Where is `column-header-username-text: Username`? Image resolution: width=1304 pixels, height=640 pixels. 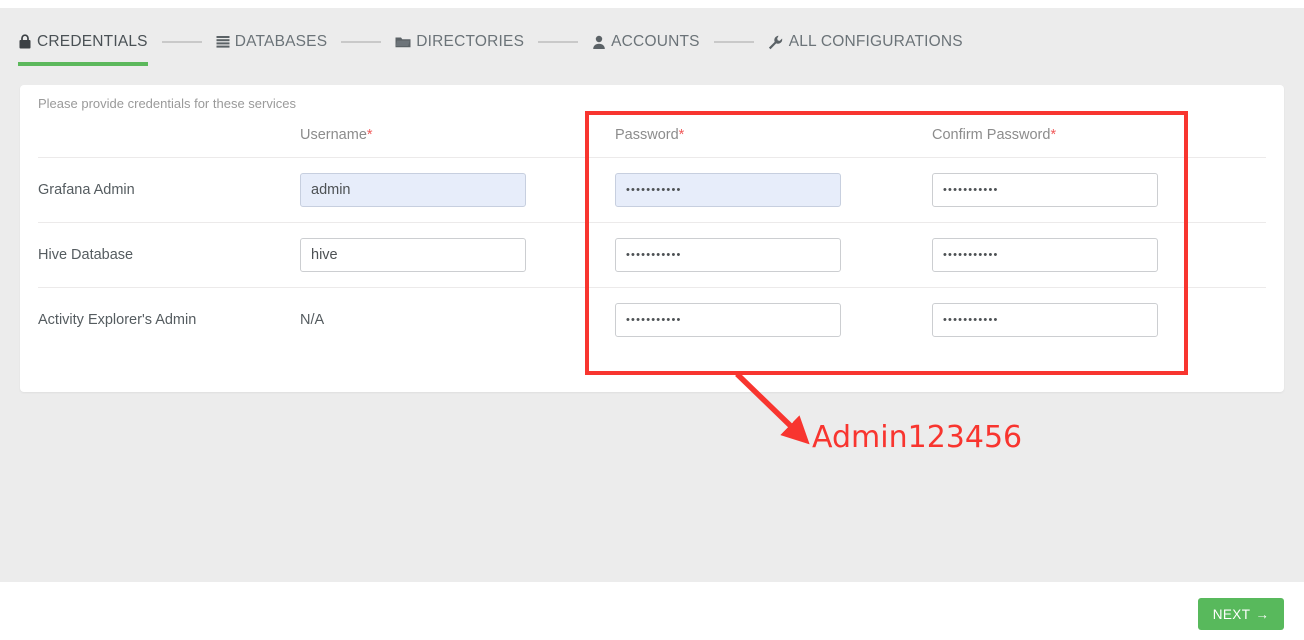 column-header-username-text: Username is located at coordinates (333, 135).